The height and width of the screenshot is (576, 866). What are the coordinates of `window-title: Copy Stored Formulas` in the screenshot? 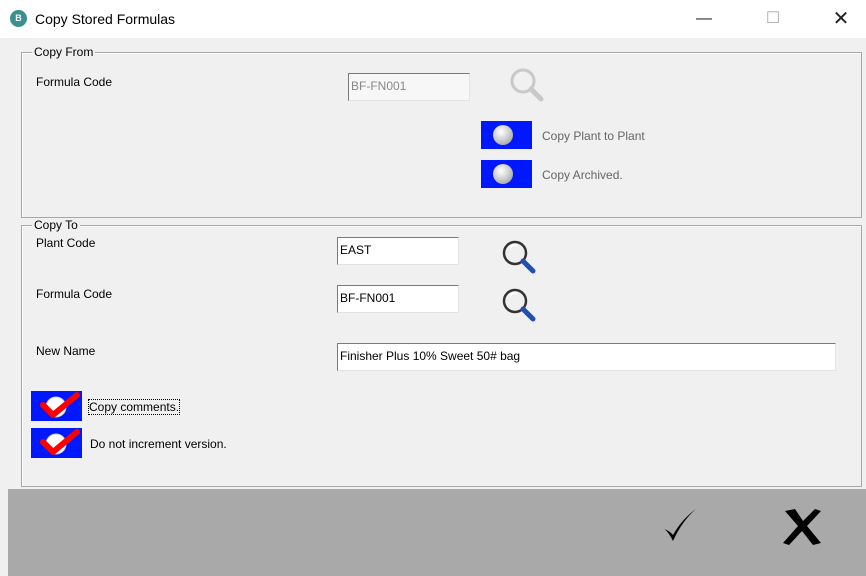 It's located at (105, 19).